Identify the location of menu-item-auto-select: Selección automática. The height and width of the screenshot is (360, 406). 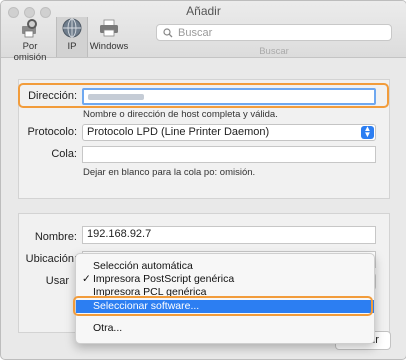
(225, 266).